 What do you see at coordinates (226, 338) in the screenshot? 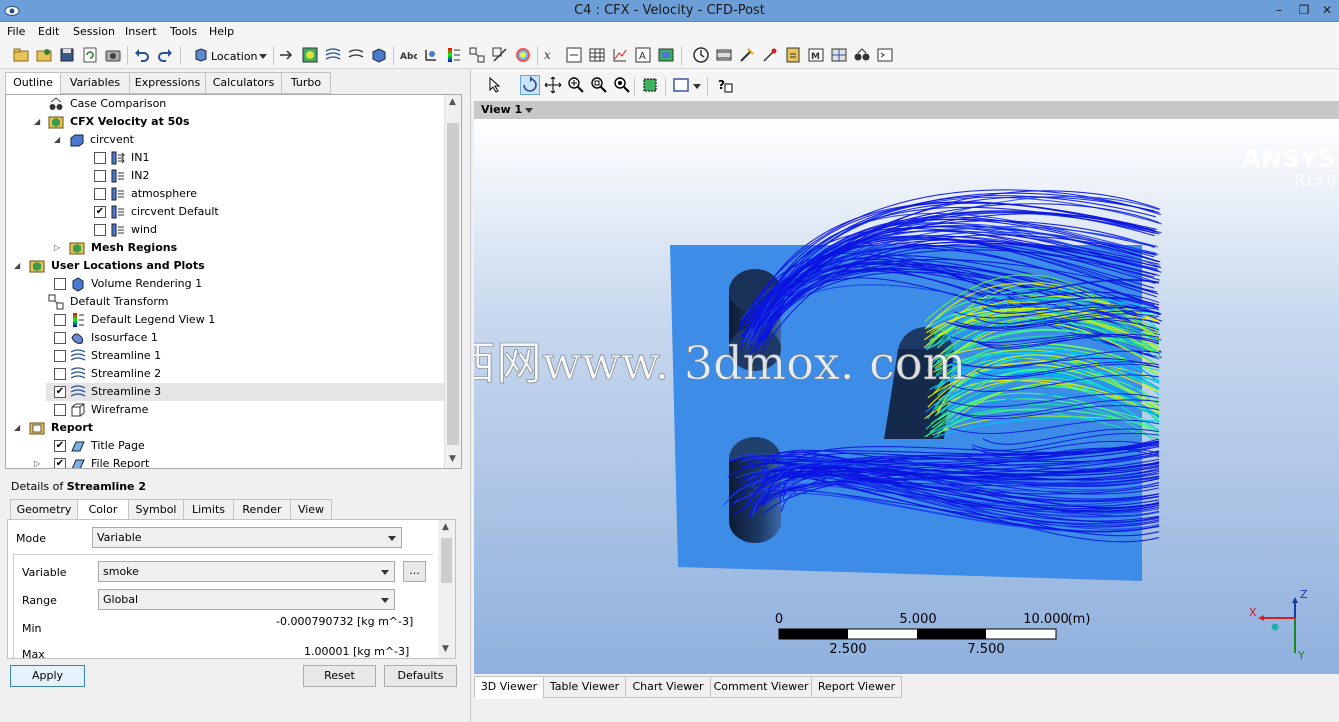
I see `tree-item-isosurface: Isosurface 1` at bounding box center [226, 338].